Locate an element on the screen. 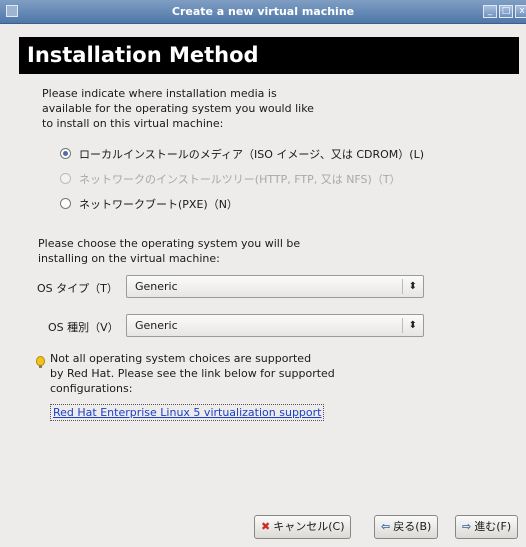 This screenshot has height=547, width=526. back-arrow-icon: ⇦ is located at coordinates (386, 526).